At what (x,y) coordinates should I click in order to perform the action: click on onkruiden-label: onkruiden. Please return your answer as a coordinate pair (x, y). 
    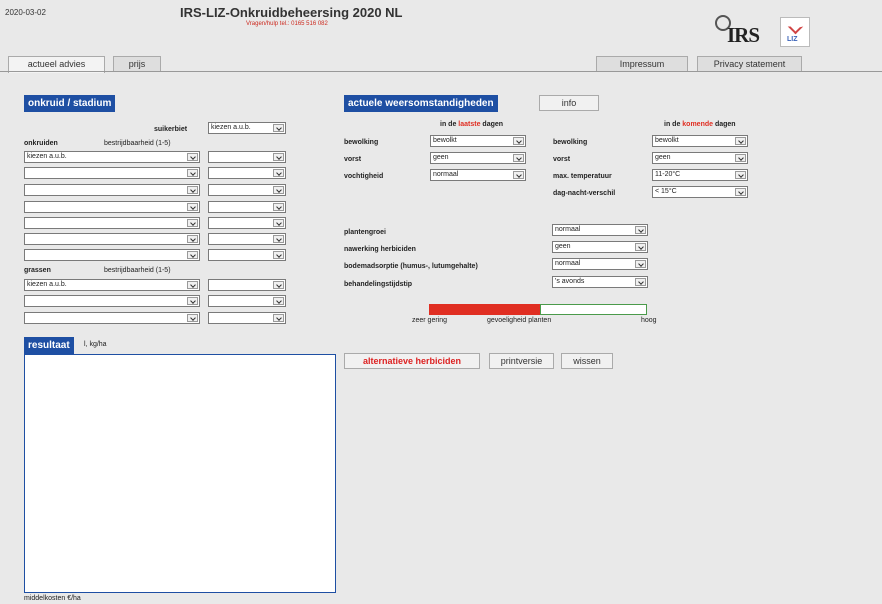
    Looking at the image, I should click on (41, 143).